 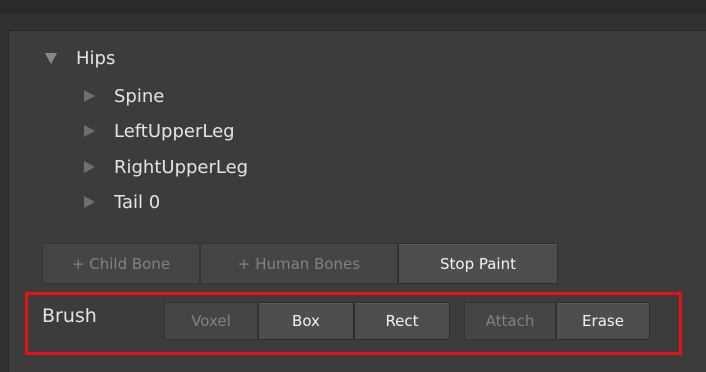 What do you see at coordinates (299, 263) in the screenshot?
I see `add-human-bones-button: + Human Bones` at bounding box center [299, 263].